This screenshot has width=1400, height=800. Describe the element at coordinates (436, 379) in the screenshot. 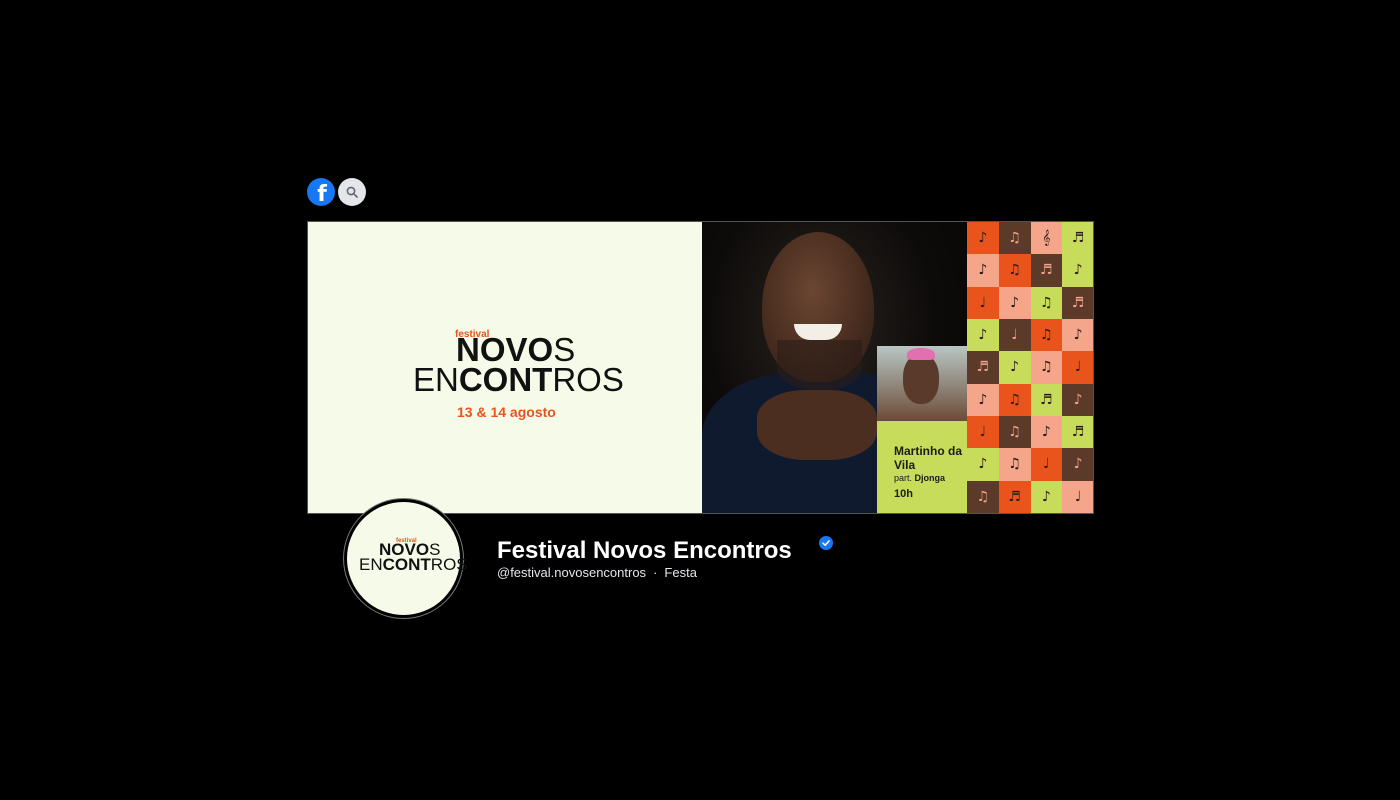

I see `logo-line-2-a: EN` at that location.